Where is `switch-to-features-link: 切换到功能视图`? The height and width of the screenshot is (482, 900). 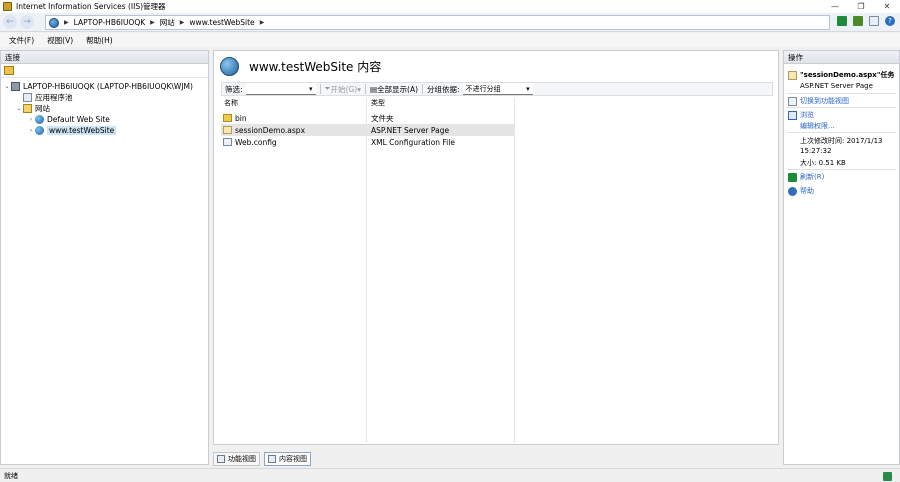 switch-to-features-link: 切换到功能视图 is located at coordinates (818, 101).